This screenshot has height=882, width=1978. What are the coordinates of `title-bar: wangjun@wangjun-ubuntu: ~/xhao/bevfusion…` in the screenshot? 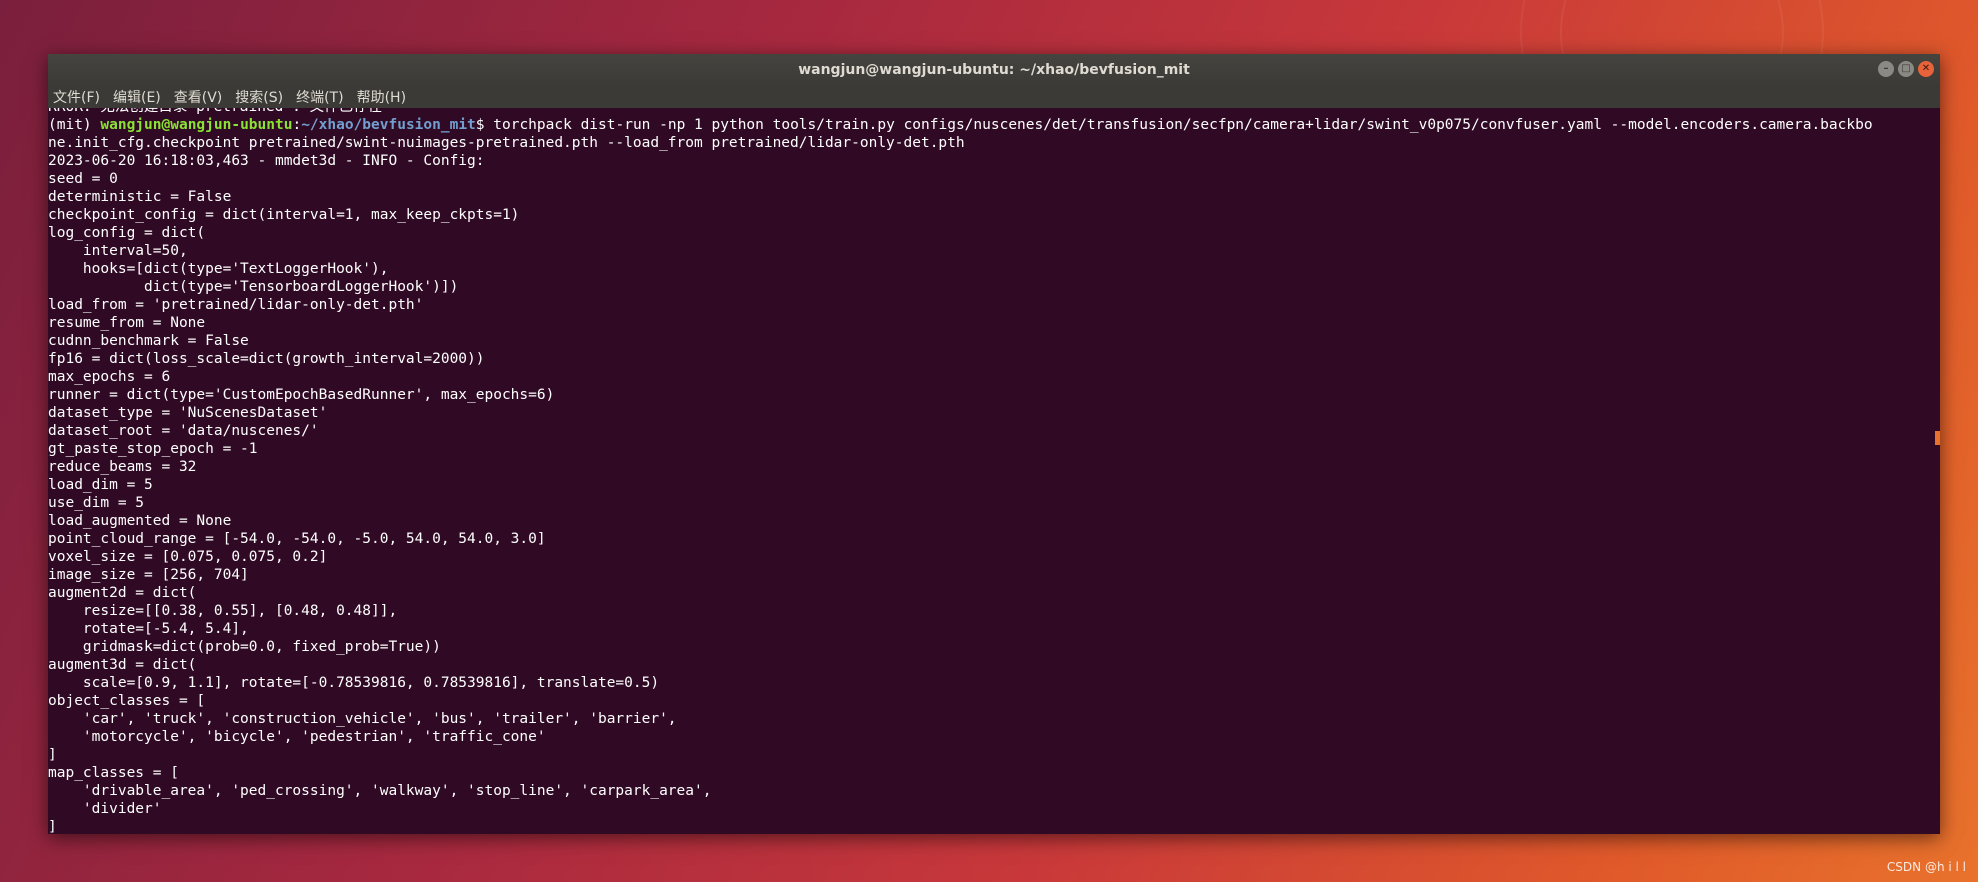 It's located at (994, 70).